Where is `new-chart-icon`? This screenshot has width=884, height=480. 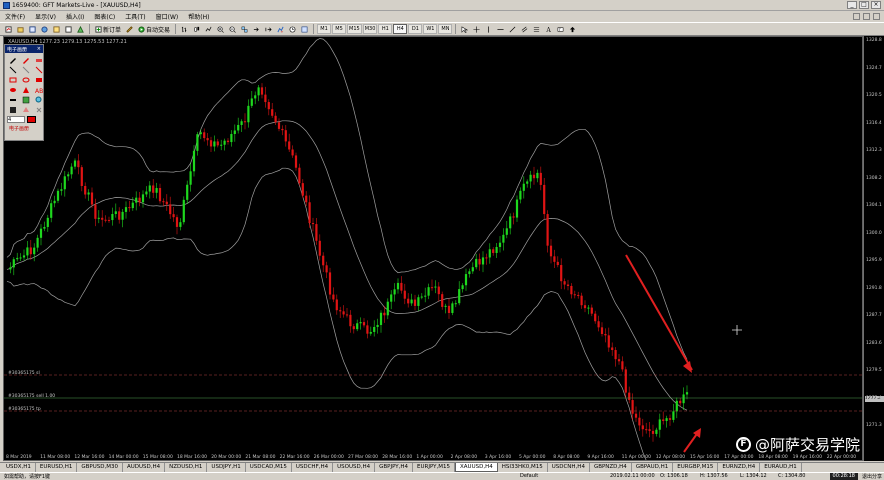 new-chart-icon is located at coordinates (8, 29).